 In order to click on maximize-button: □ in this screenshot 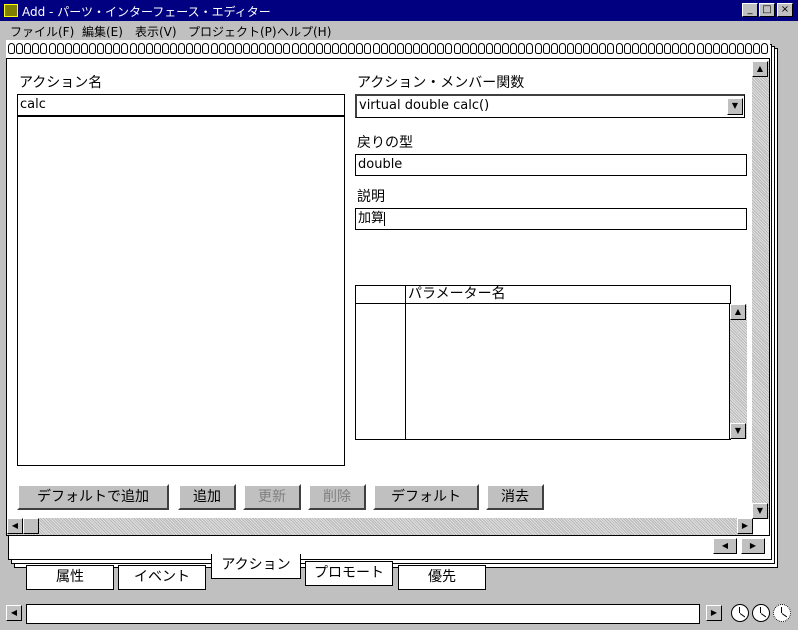, I will do `click(767, 10)`.